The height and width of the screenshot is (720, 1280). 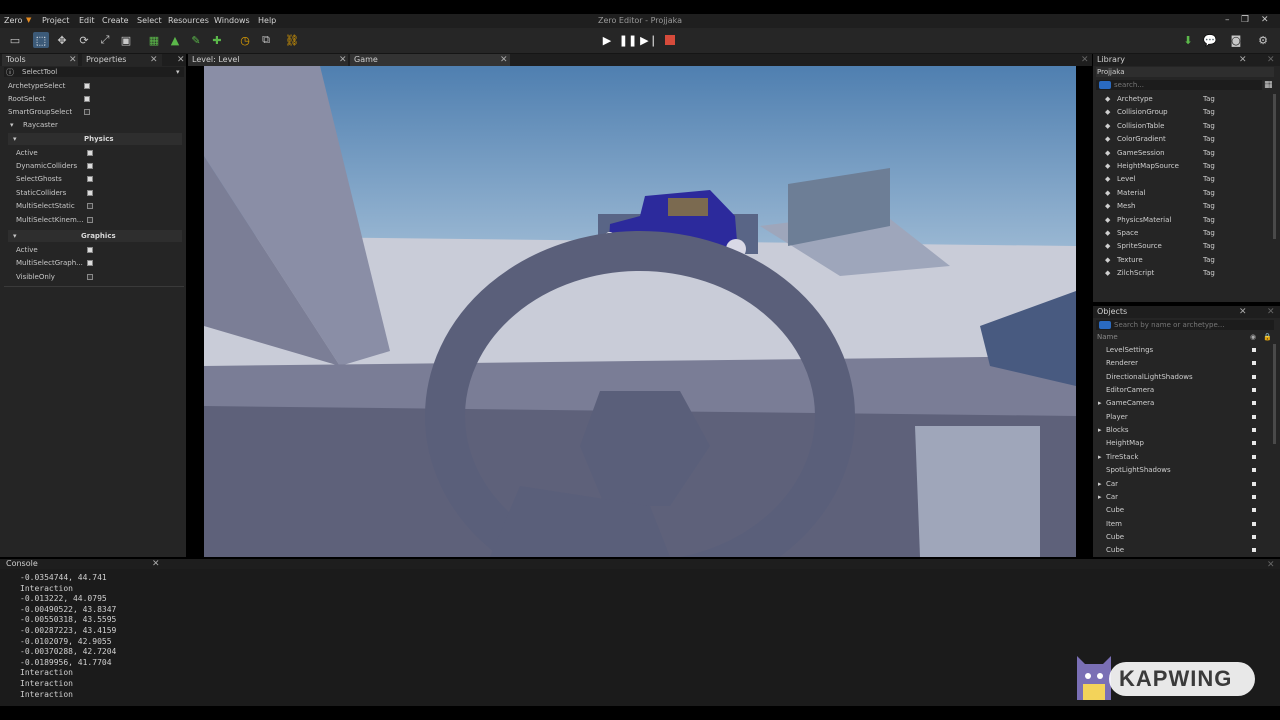 I want to click on multi-select-graphical-checkbox, so click(x=90, y=263).